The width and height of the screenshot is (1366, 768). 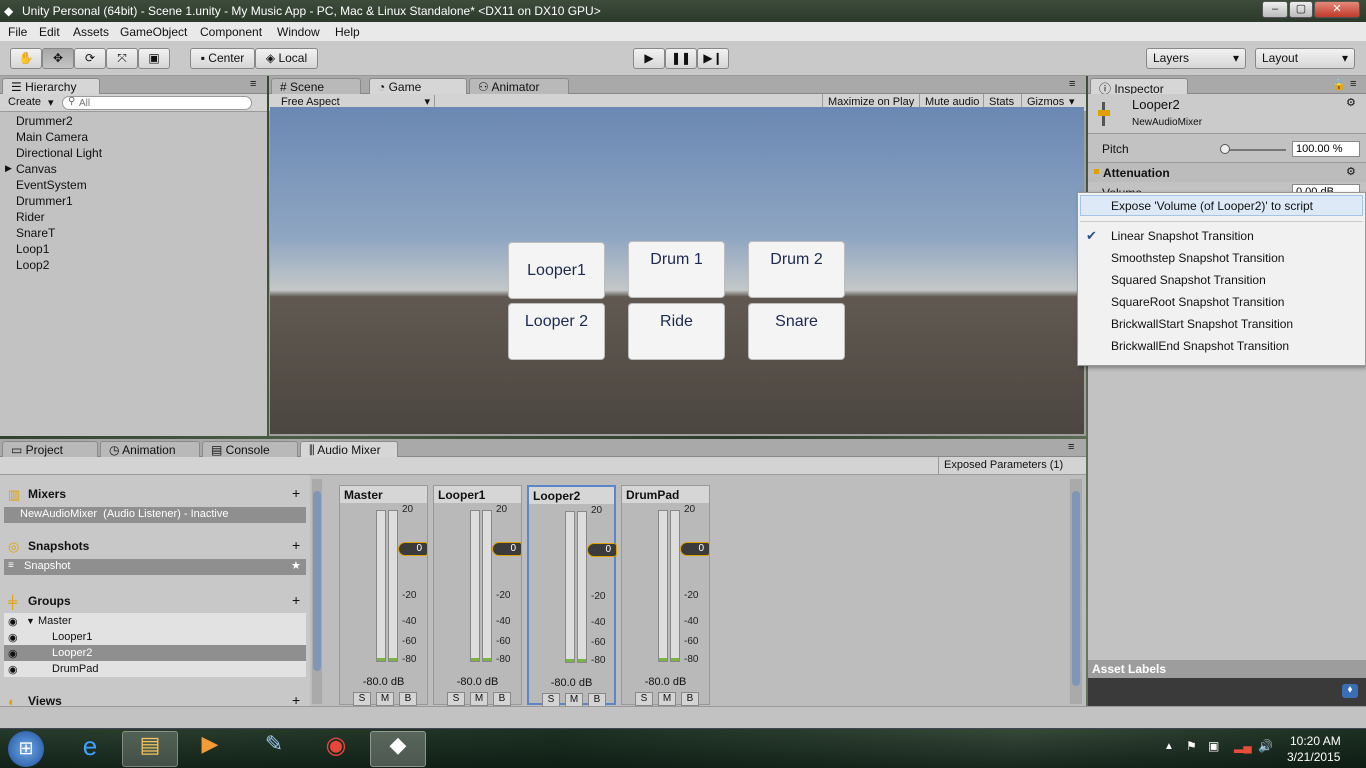 I want to click on menu-component: Component, so click(x=231, y=32).